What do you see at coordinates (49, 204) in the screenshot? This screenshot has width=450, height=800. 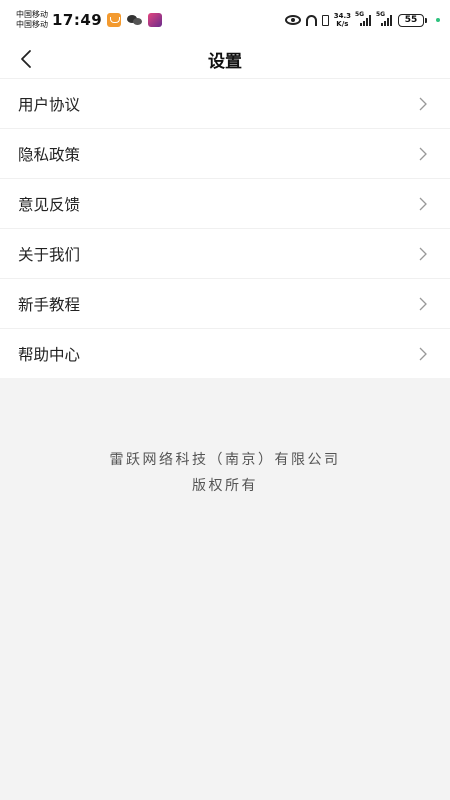 I see `menu-item-label: 意见反馈` at bounding box center [49, 204].